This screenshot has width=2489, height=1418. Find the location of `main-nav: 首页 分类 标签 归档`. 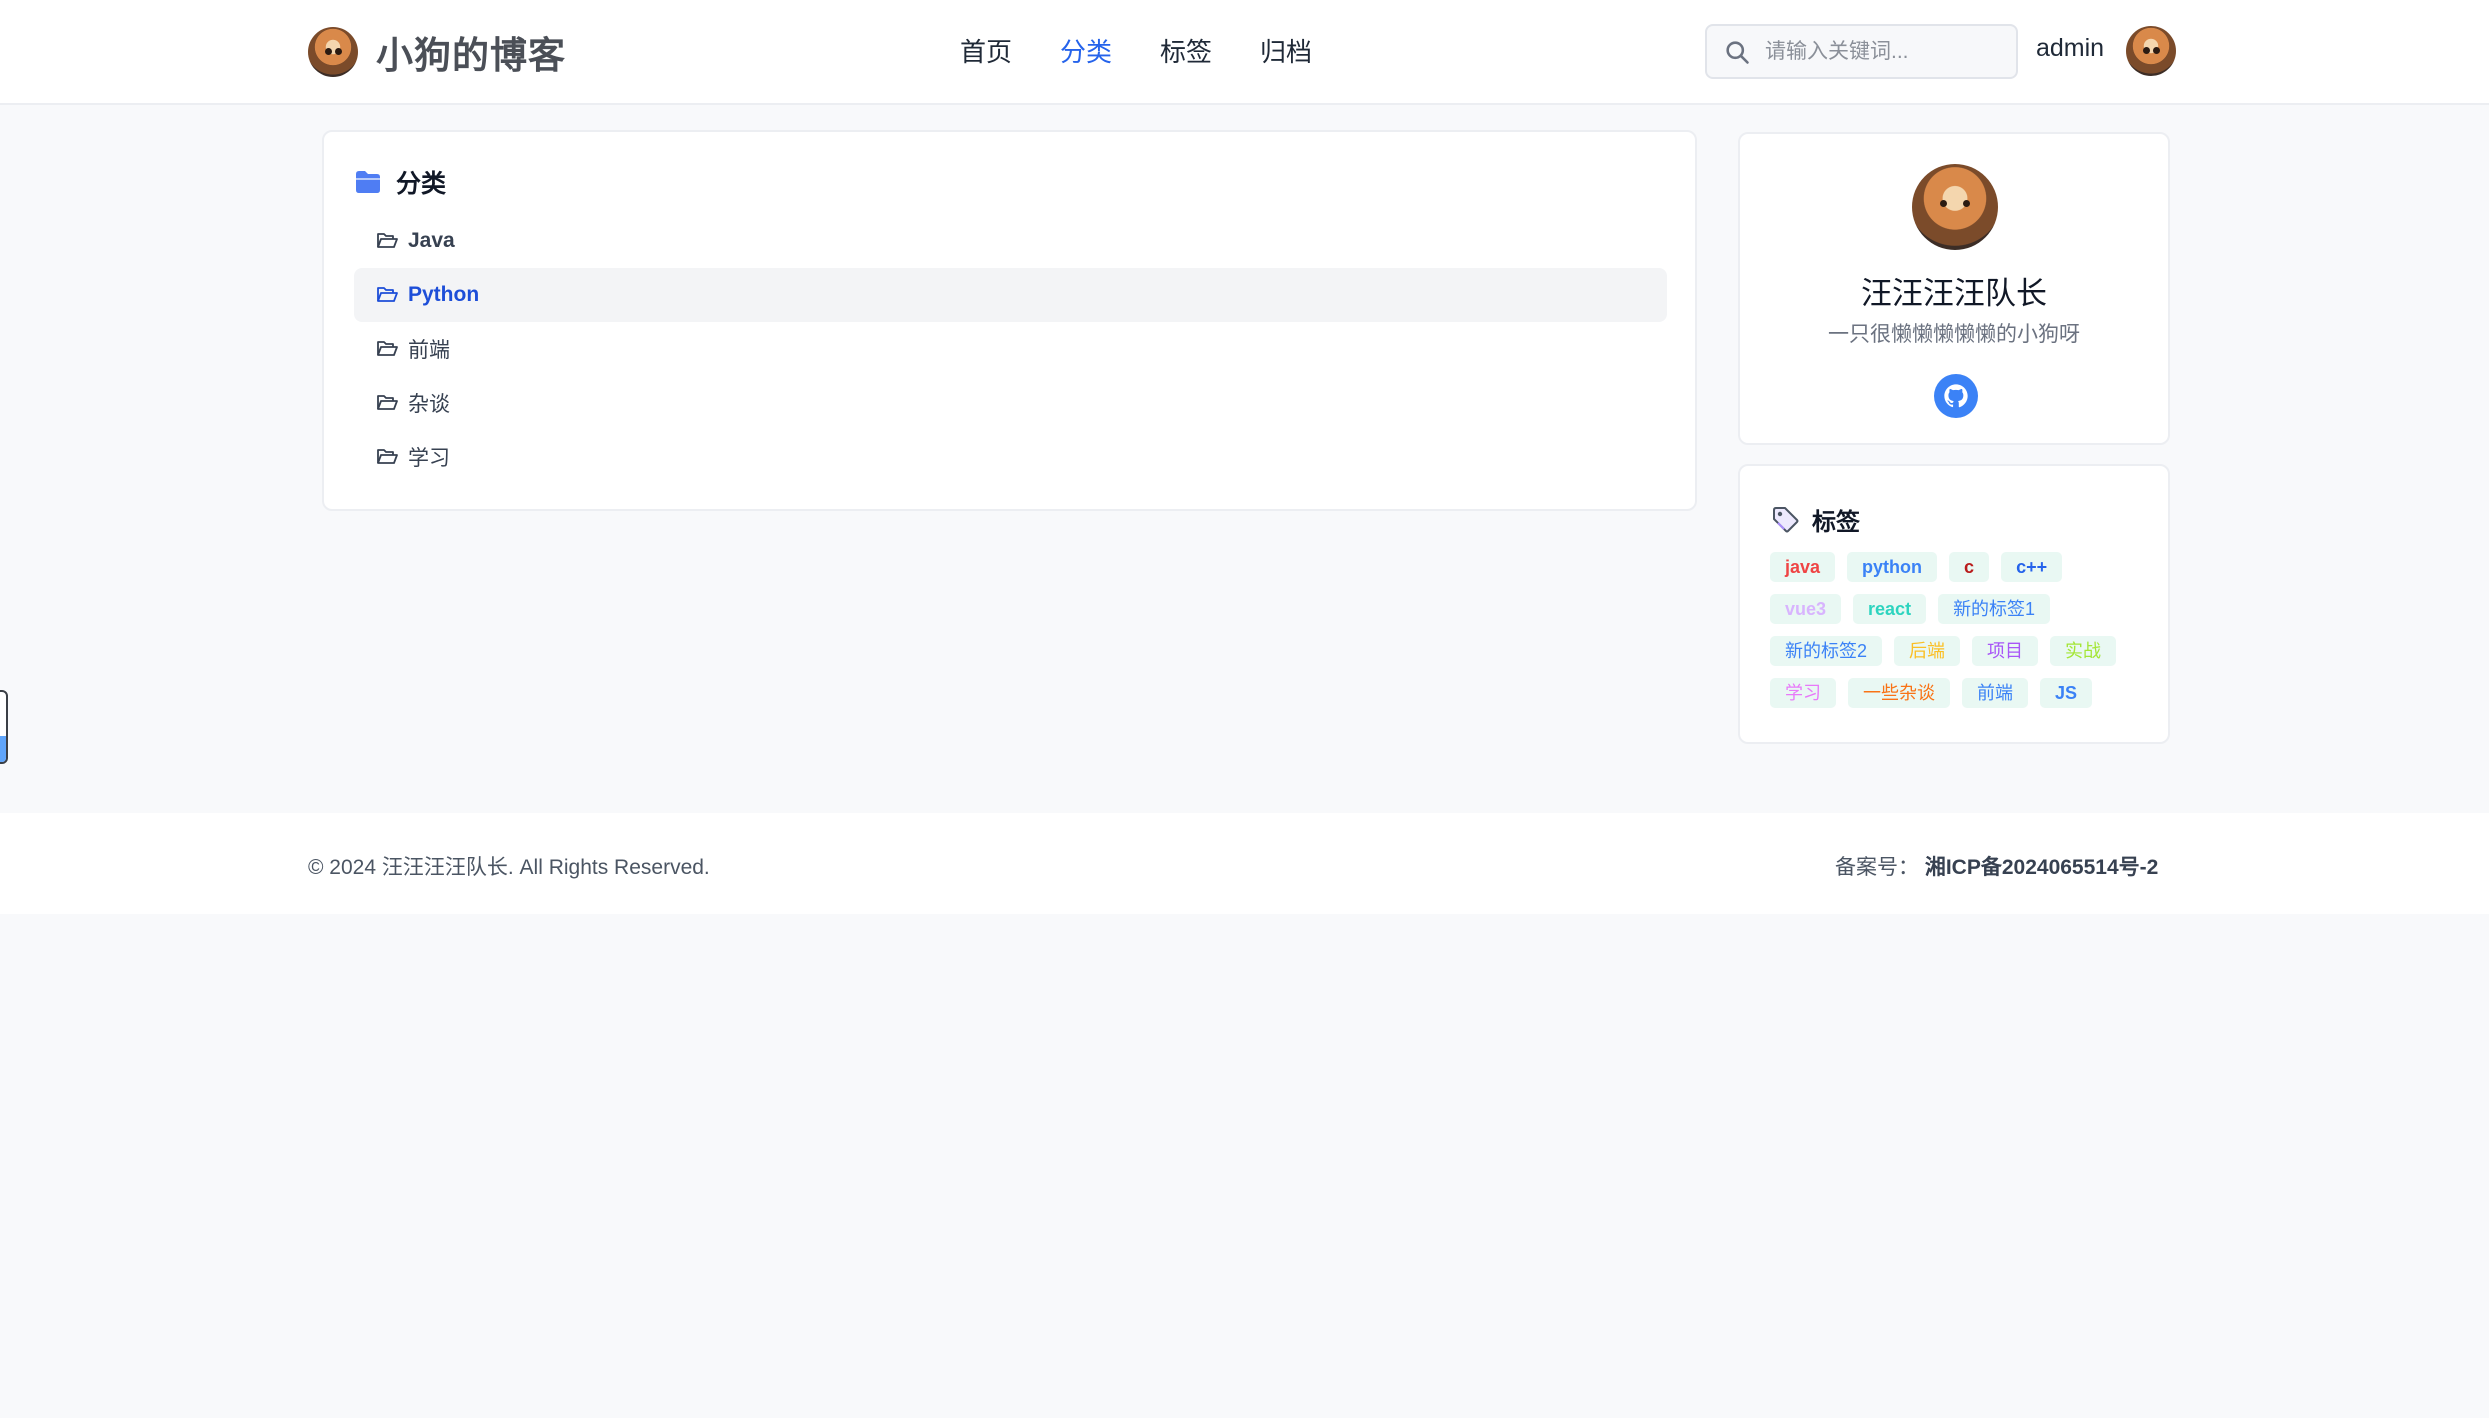

main-nav: 首页 分类 标签 归档 is located at coordinates (1160, 52).